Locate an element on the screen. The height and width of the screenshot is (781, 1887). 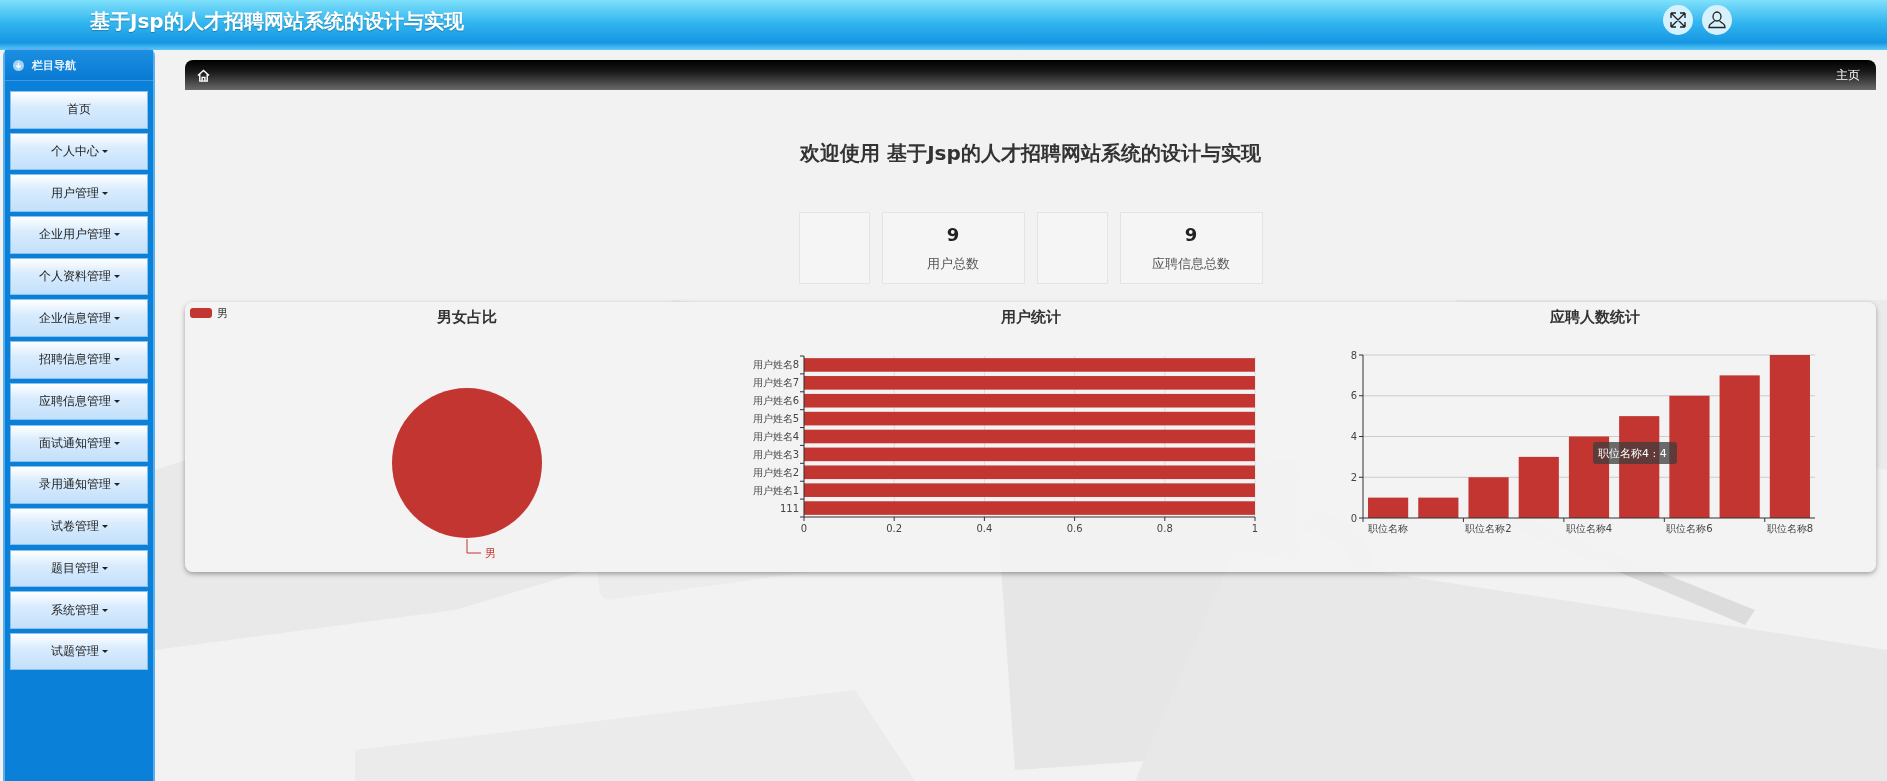
tick-label: 1 is located at coordinates (1255, 528).